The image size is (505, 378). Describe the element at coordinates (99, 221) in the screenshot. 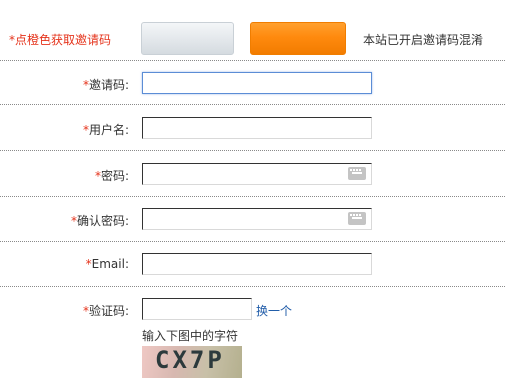

I see `confirm-password-label: *确认密码:` at that location.